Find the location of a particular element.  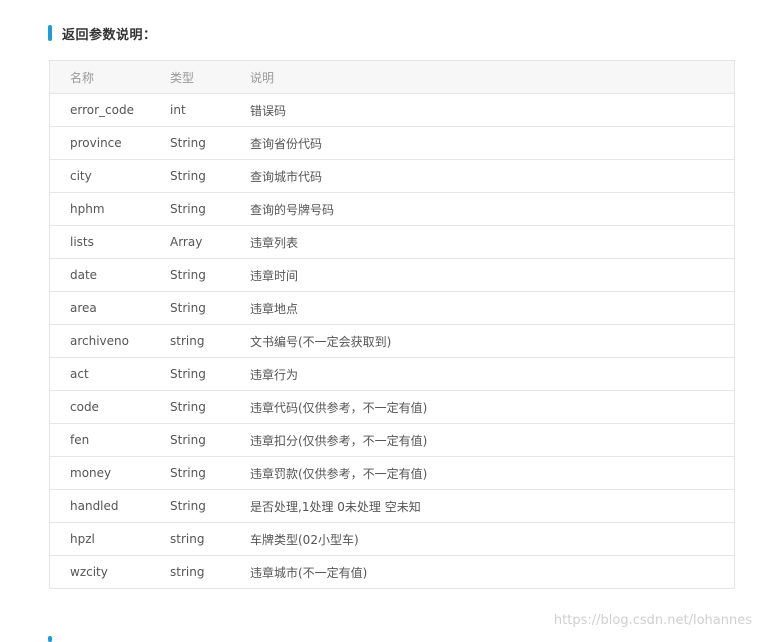

table-row: act String 违章行为 is located at coordinates (392, 374).